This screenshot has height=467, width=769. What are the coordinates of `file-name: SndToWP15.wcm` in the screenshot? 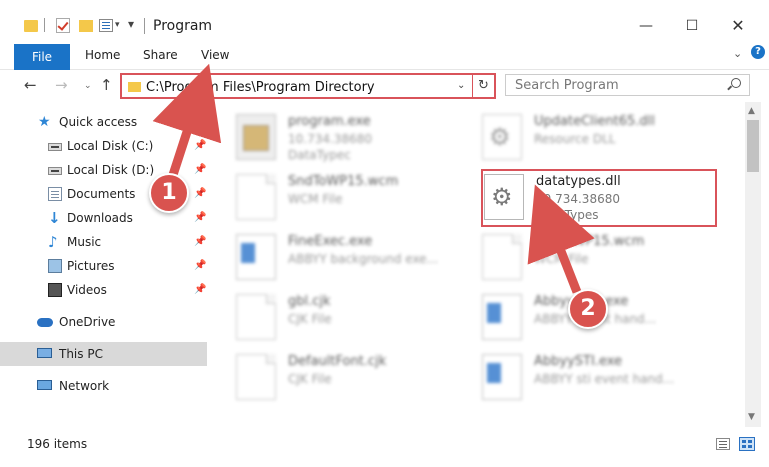 It's located at (343, 181).